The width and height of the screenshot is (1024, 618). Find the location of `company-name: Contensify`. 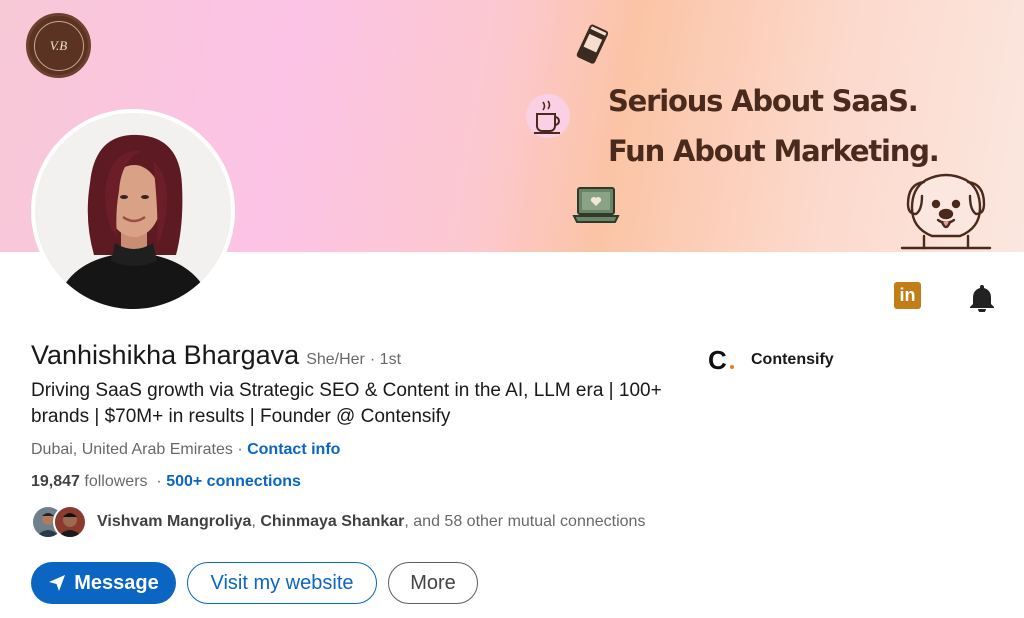

company-name: Contensify is located at coordinates (792, 359).